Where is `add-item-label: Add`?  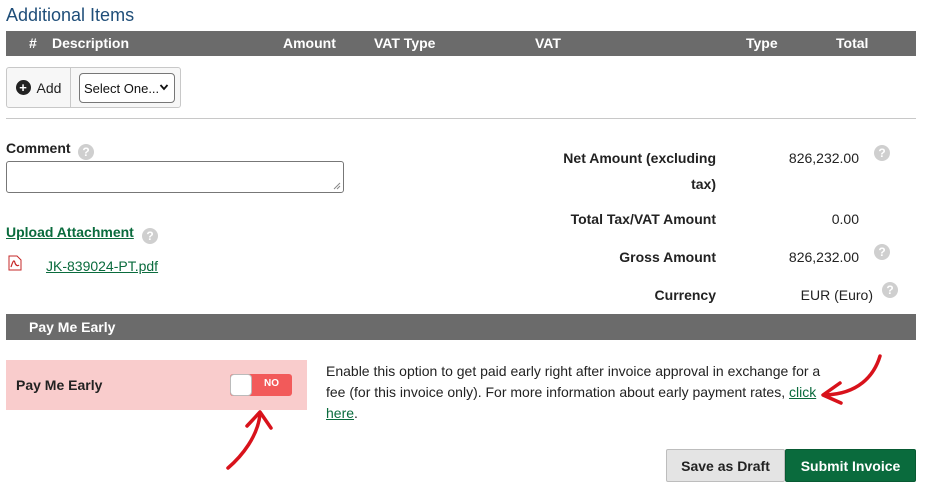
add-item-label: Add is located at coordinates (49, 87).